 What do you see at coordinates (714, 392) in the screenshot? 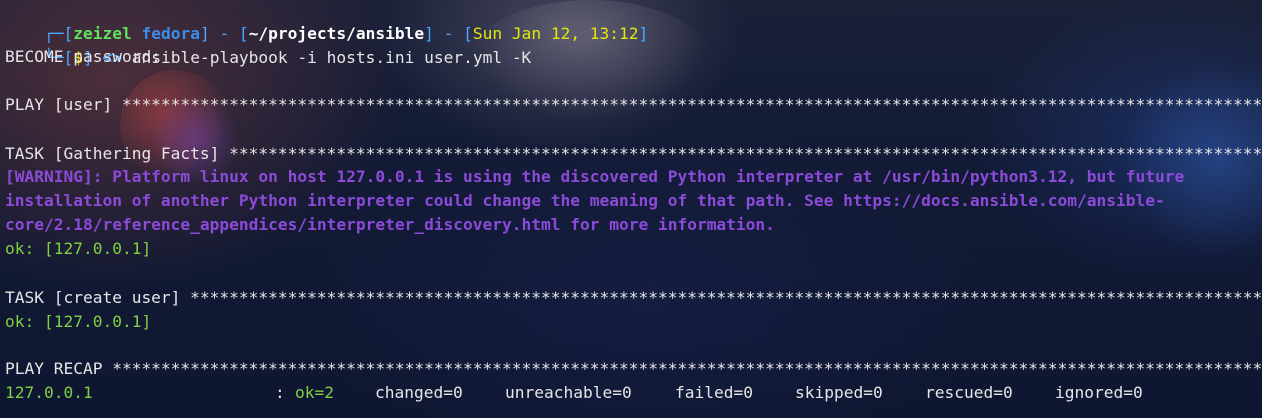
I see `recap-failed: failed=0` at bounding box center [714, 392].